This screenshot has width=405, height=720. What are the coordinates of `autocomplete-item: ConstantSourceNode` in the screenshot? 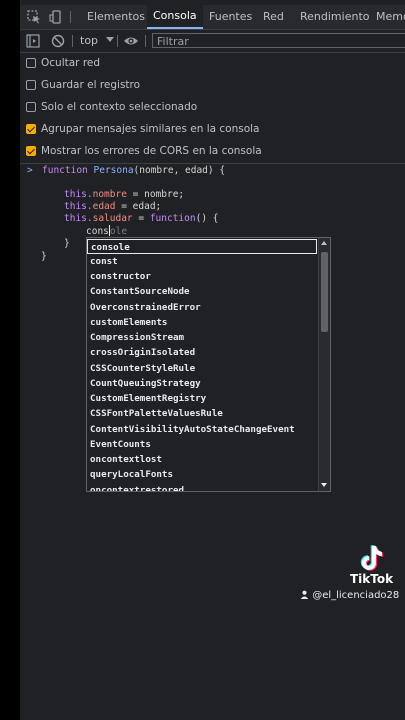 It's located at (202, 291).